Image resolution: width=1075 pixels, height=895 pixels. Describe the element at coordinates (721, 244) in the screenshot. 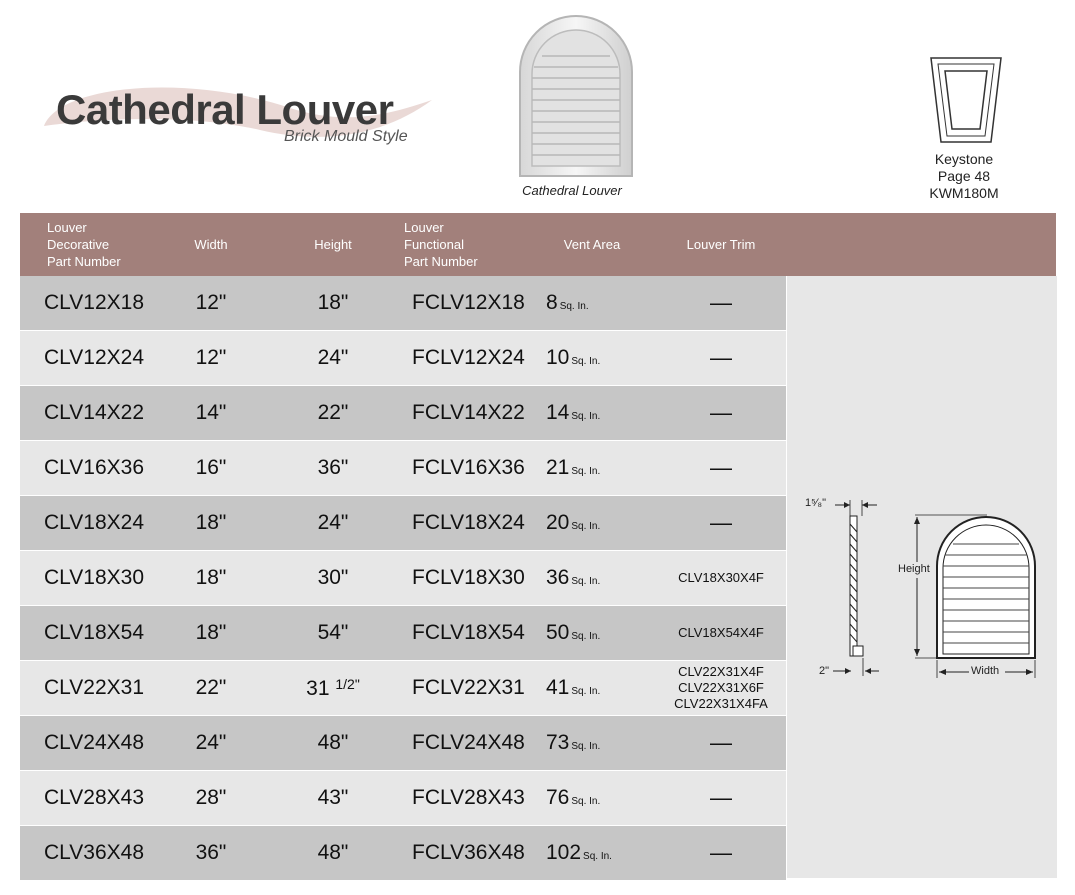

I see `col-header-louver-trim: Louver Trim` at that location.